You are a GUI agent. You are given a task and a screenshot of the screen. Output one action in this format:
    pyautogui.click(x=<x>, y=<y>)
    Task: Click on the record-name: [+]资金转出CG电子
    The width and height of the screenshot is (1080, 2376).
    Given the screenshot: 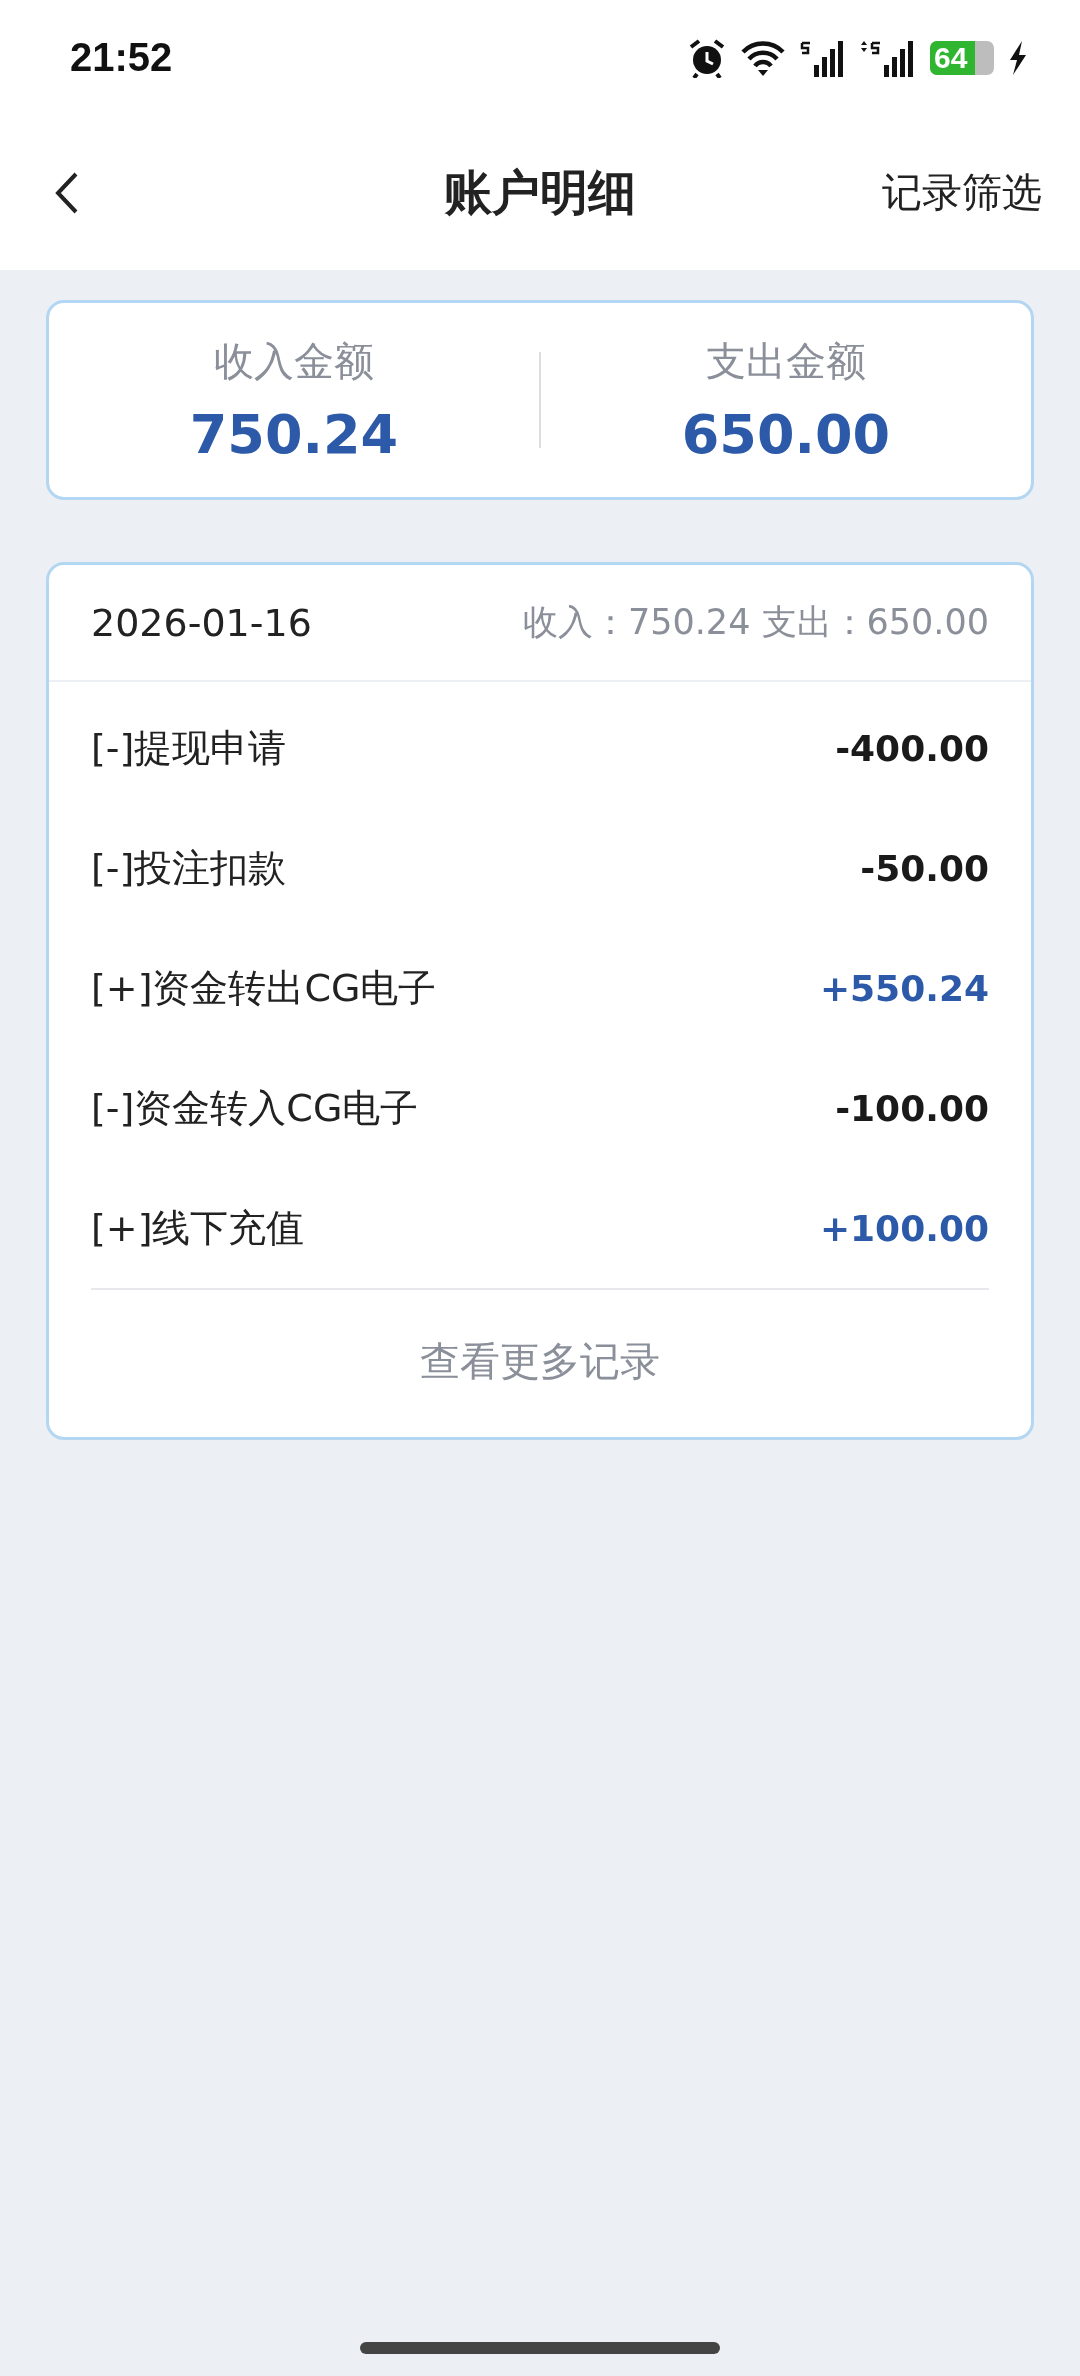 What is the action you would take?
    pyautogui.click(x=264, y=988)
    